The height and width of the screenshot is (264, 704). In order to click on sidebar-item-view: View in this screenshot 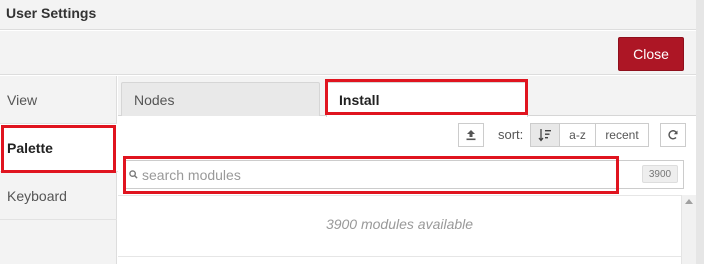, I will do `click(58, 100)`.